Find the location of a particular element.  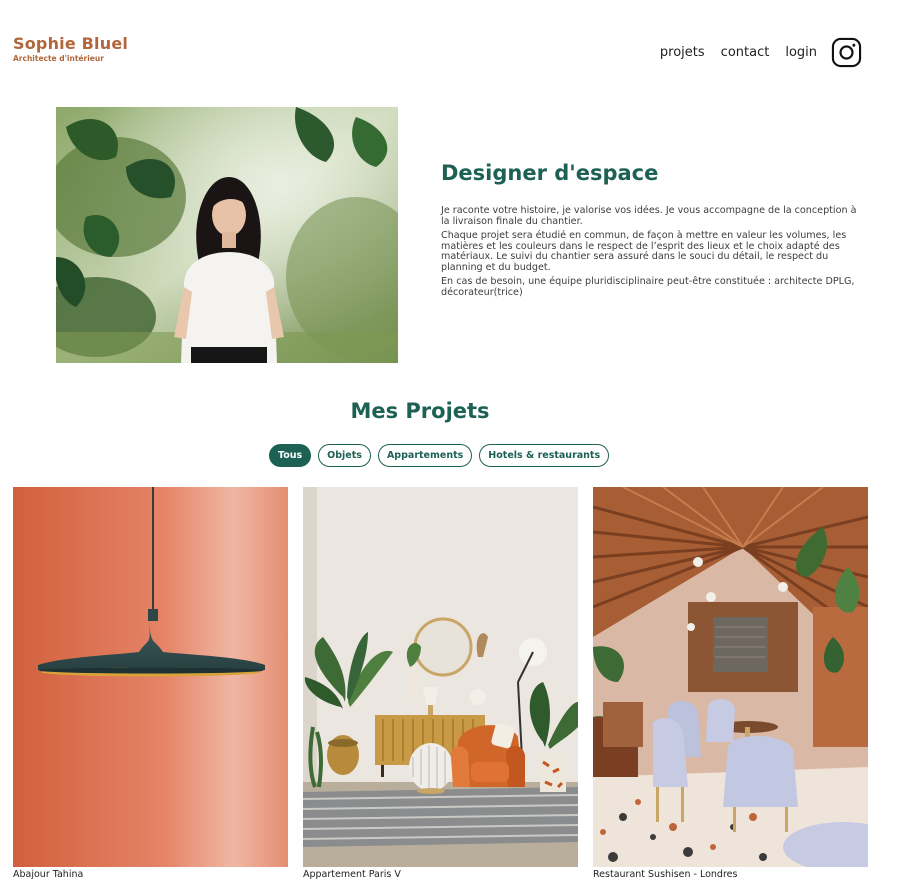

nav-link-projects: projets is located at coordinates (682, 52).